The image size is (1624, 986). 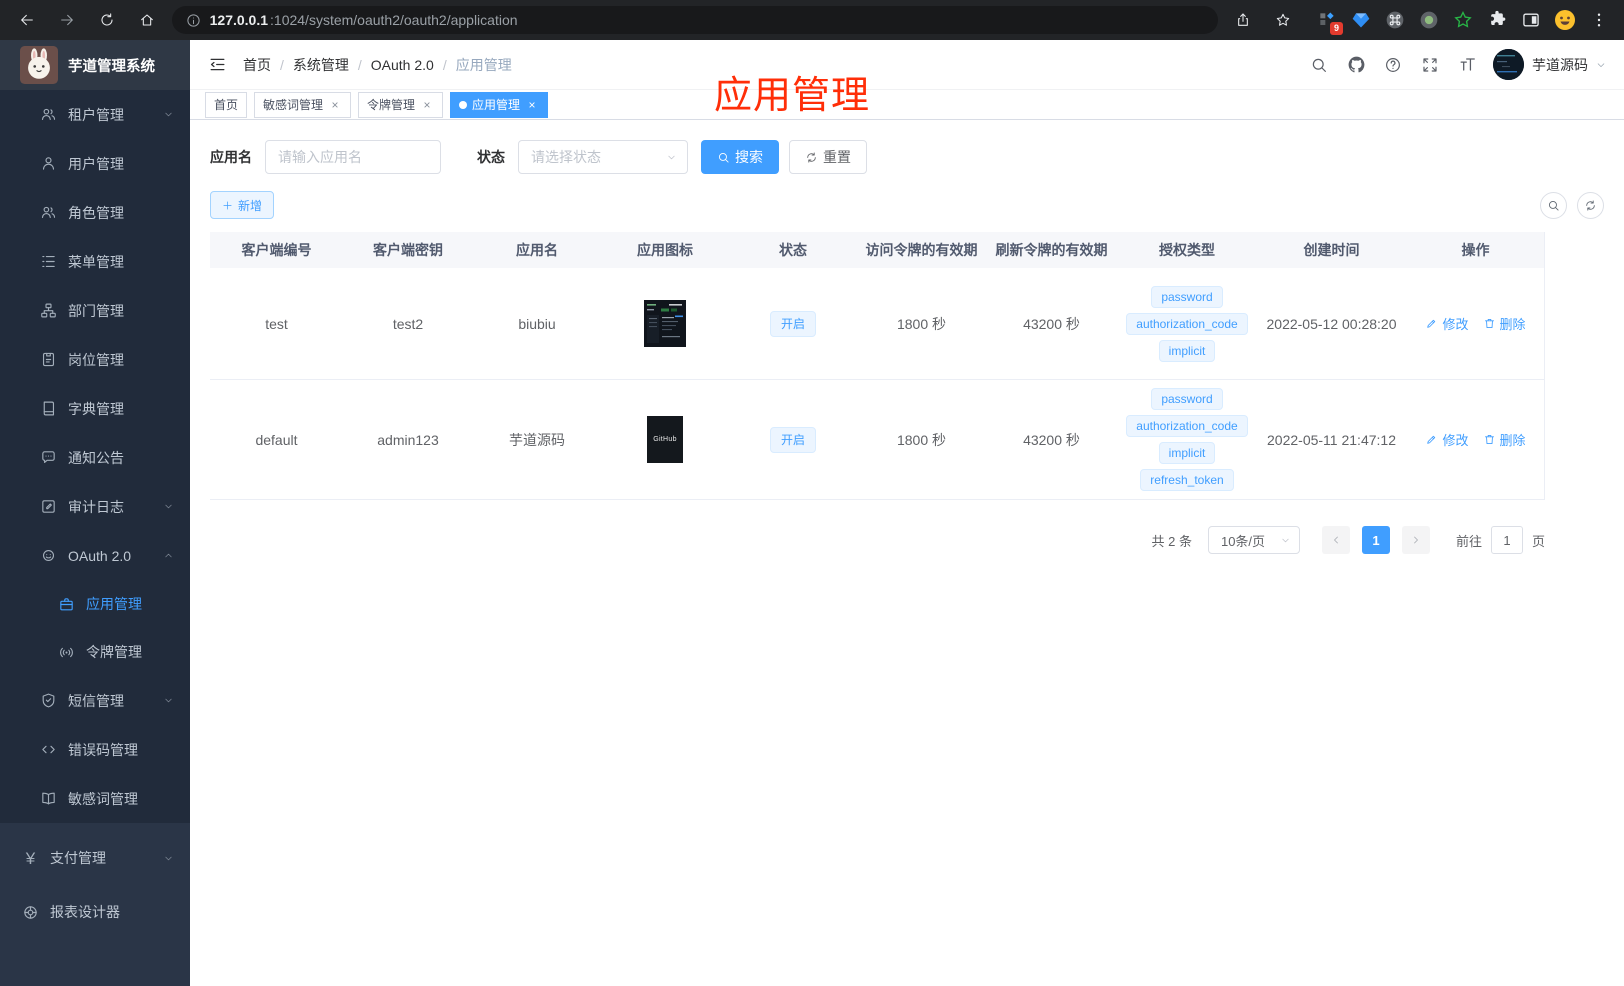 I want to click on cell-created: 2022-05-11 21:47:12, so click(x=1331, y=439).